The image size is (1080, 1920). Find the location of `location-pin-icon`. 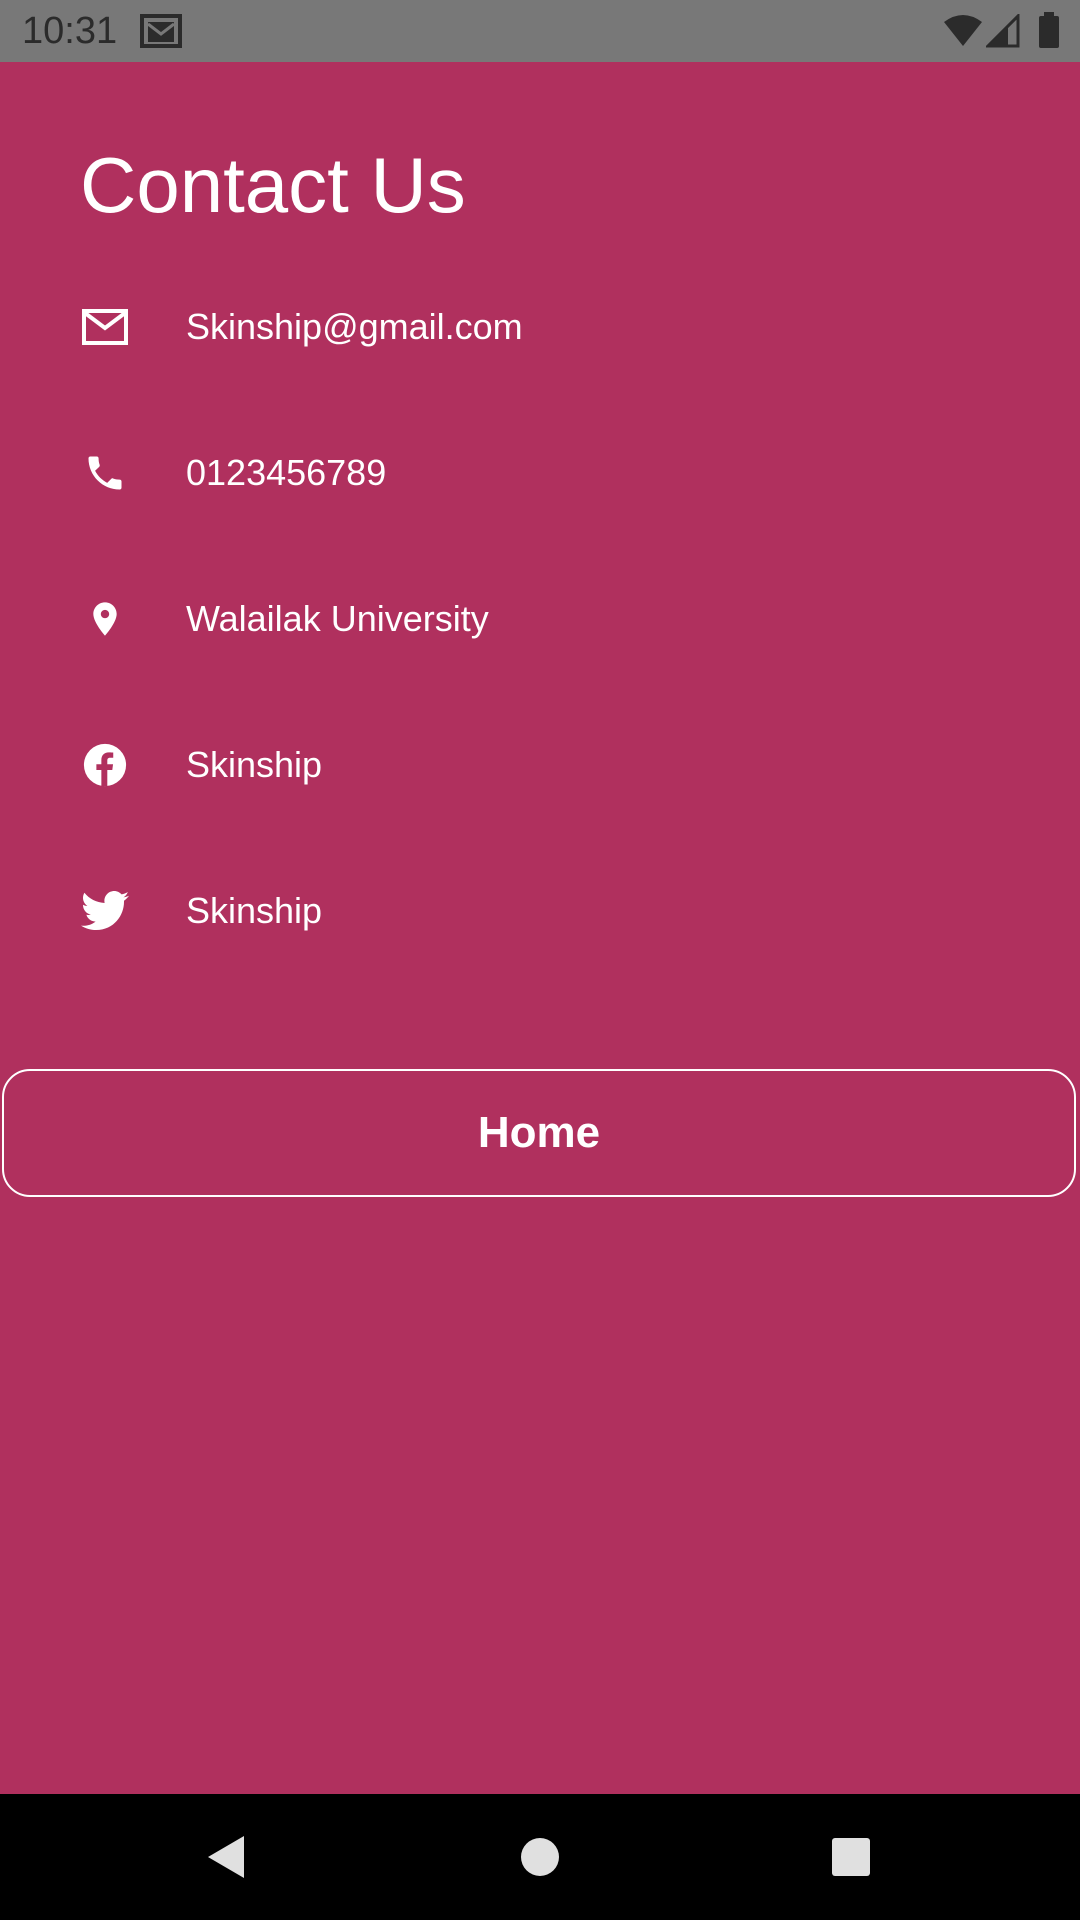

location-pin-icon is located at coordinates (105, 619).